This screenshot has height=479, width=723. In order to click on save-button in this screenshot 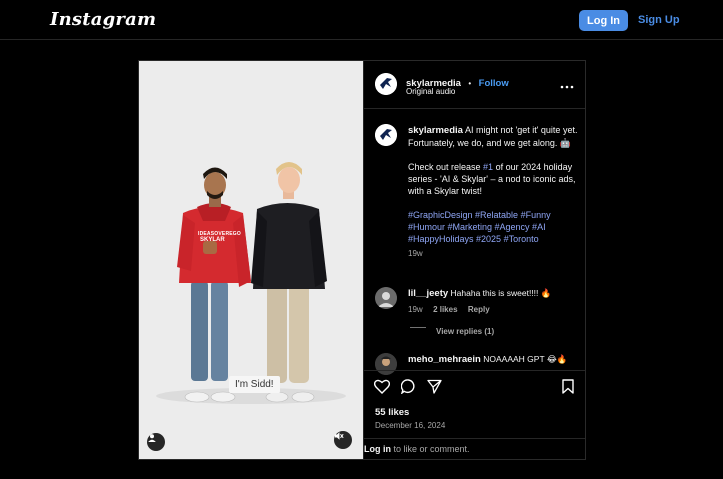, I will do `click(568, 389)`.